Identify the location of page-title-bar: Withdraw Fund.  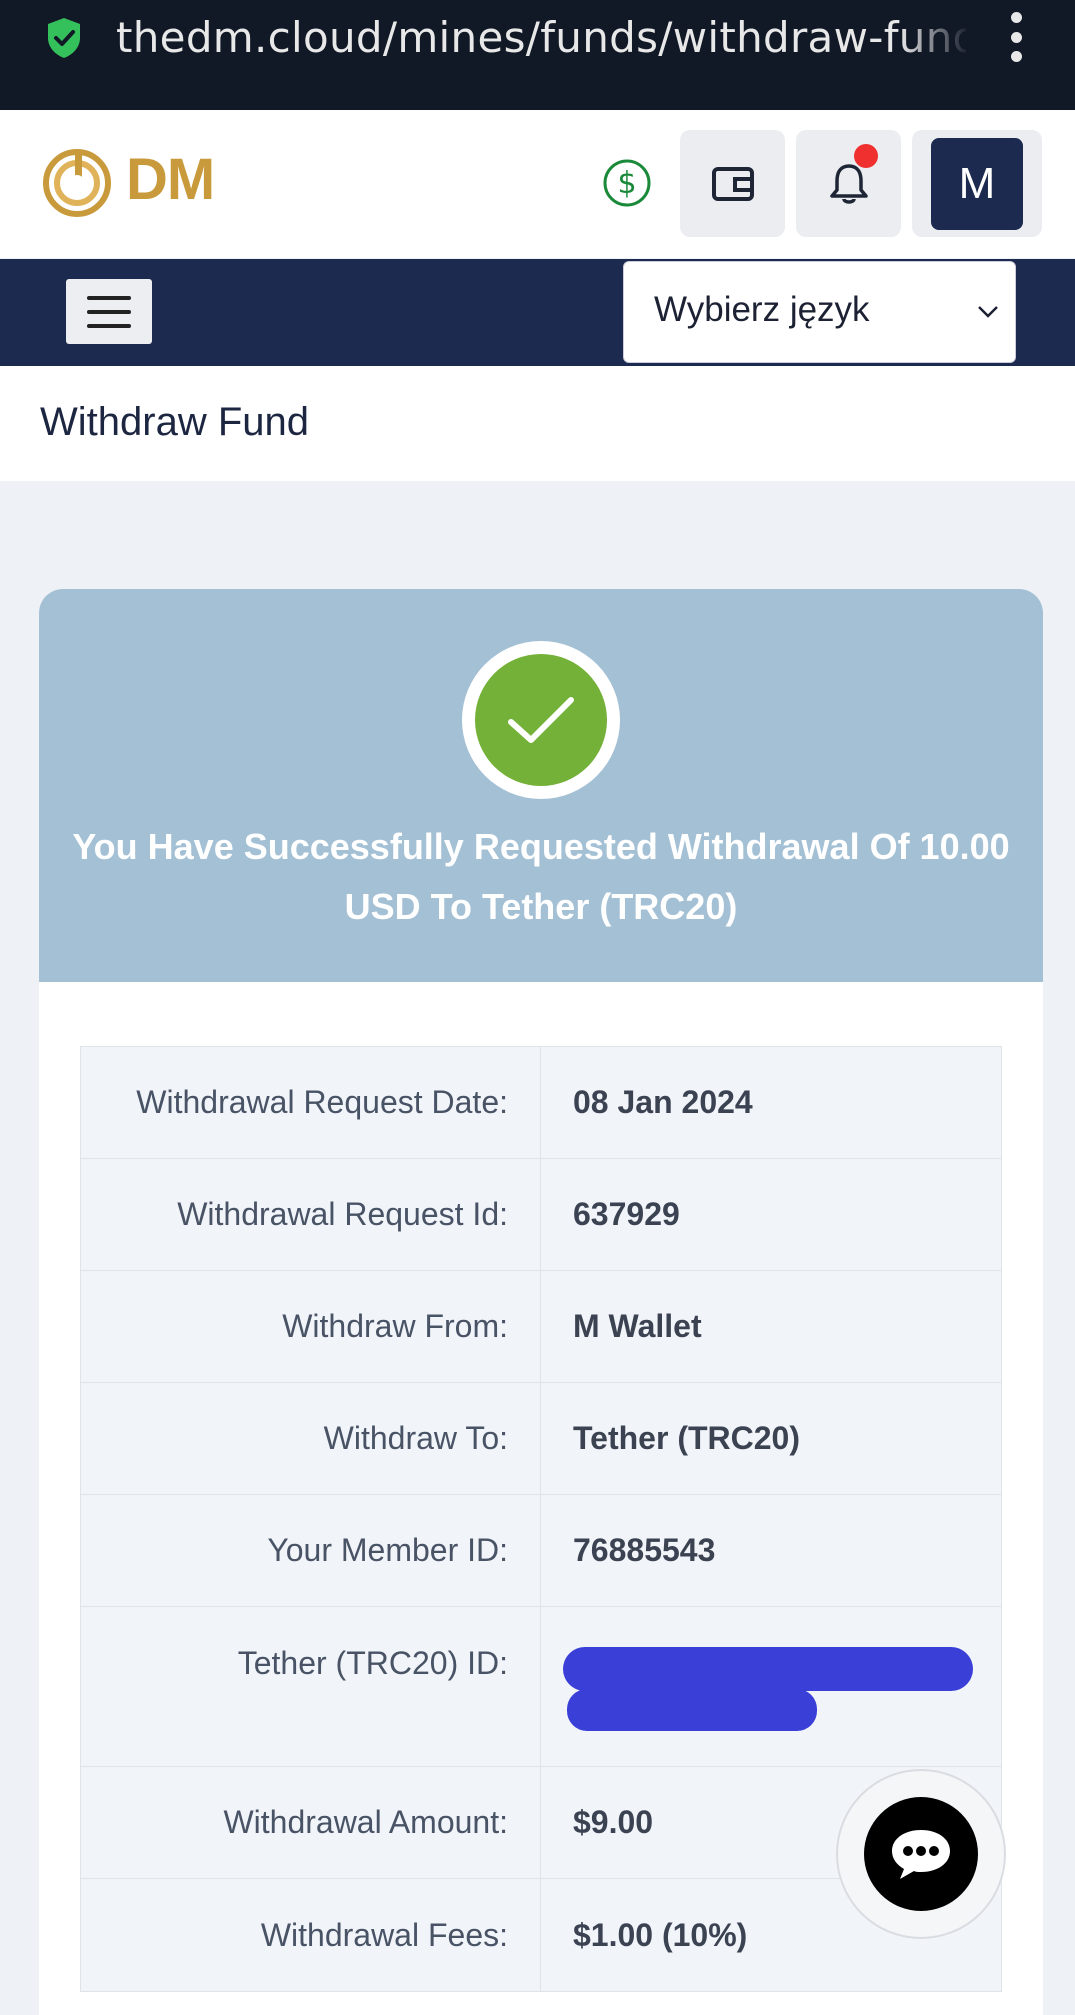
(537, 423).